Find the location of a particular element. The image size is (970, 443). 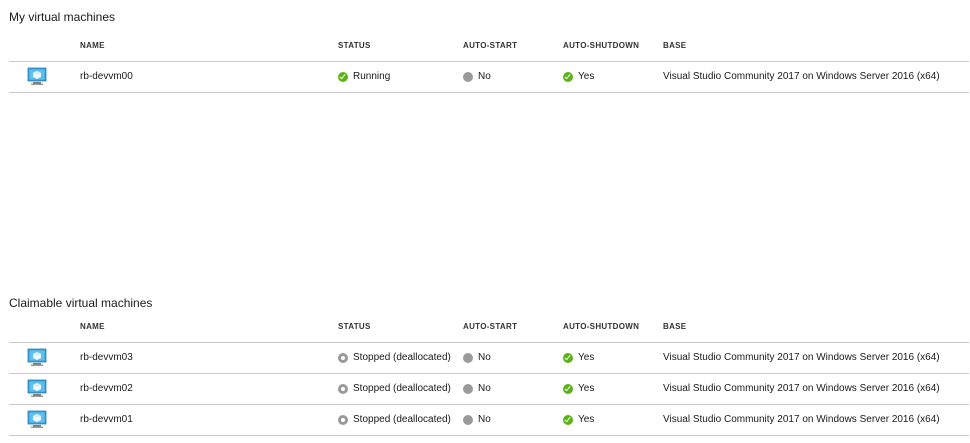

vm-name: rb-devvm01 is located at coordinates (106, 419).